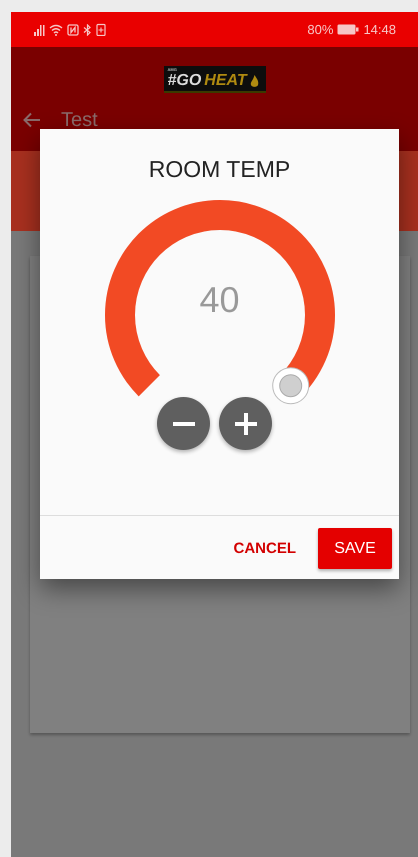 This screenshot has height=857, width=418. Describe the element at coordinates (56, 30) in the screenshot. I see `wifi-icon` at that location.